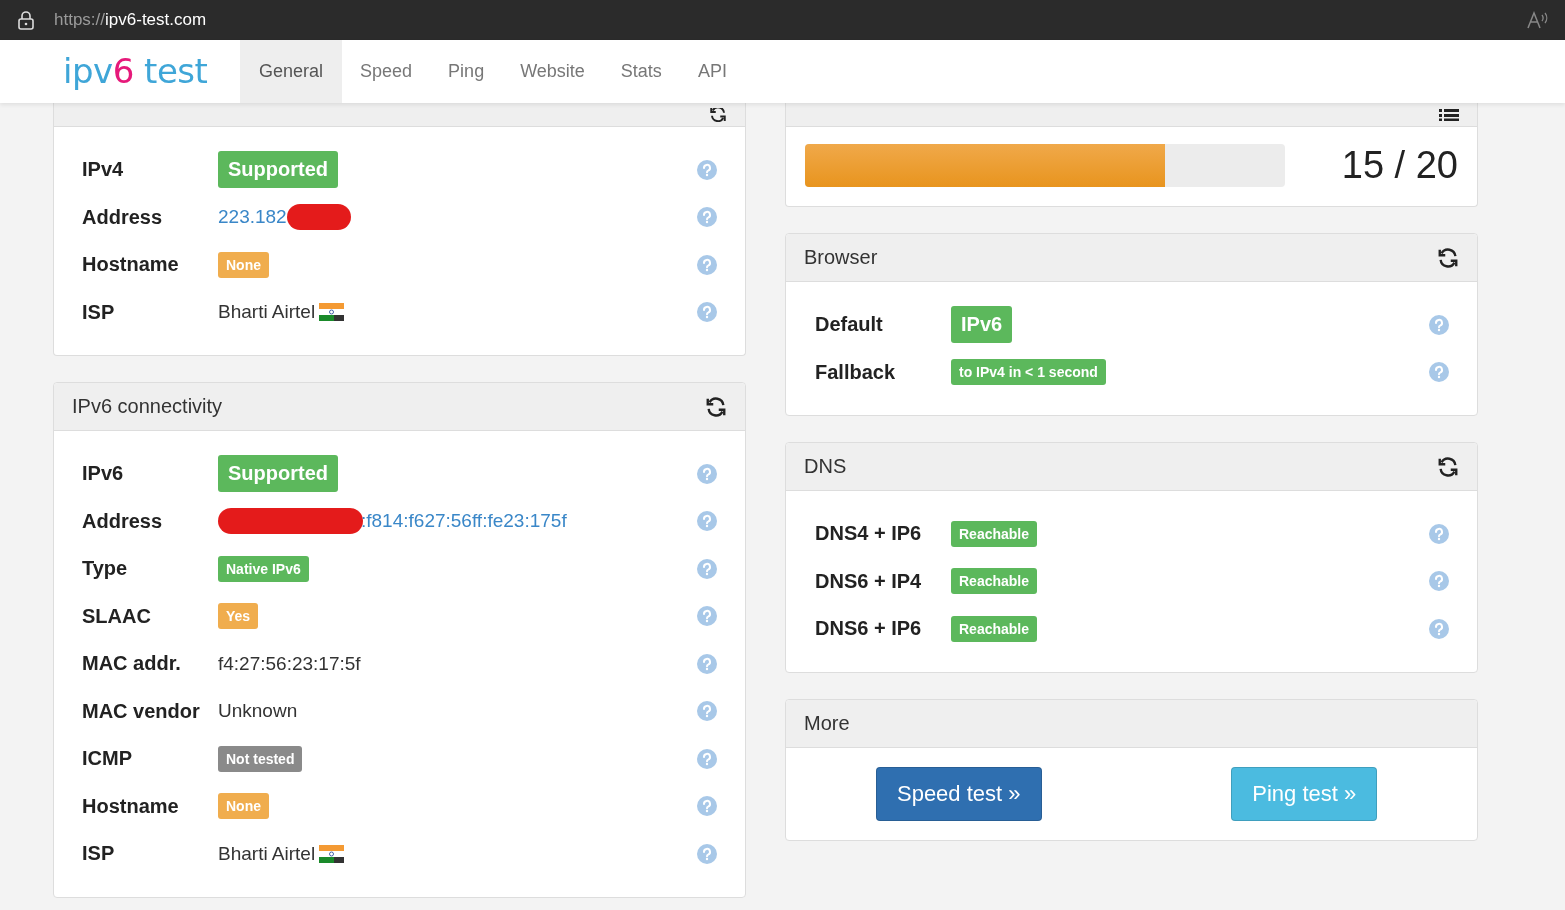 The width and height of the screenshot is (1565, 910). I want to click on nav-tab: Speed, so click(386, 71).